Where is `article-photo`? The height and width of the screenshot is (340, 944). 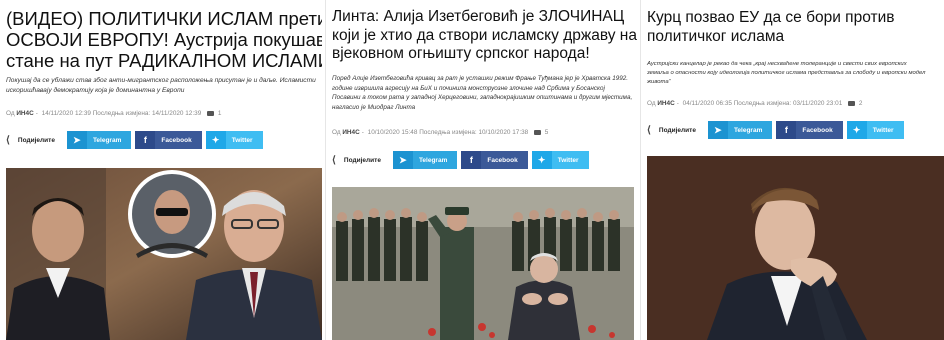
article-photo is located at coordinates (483, 263).